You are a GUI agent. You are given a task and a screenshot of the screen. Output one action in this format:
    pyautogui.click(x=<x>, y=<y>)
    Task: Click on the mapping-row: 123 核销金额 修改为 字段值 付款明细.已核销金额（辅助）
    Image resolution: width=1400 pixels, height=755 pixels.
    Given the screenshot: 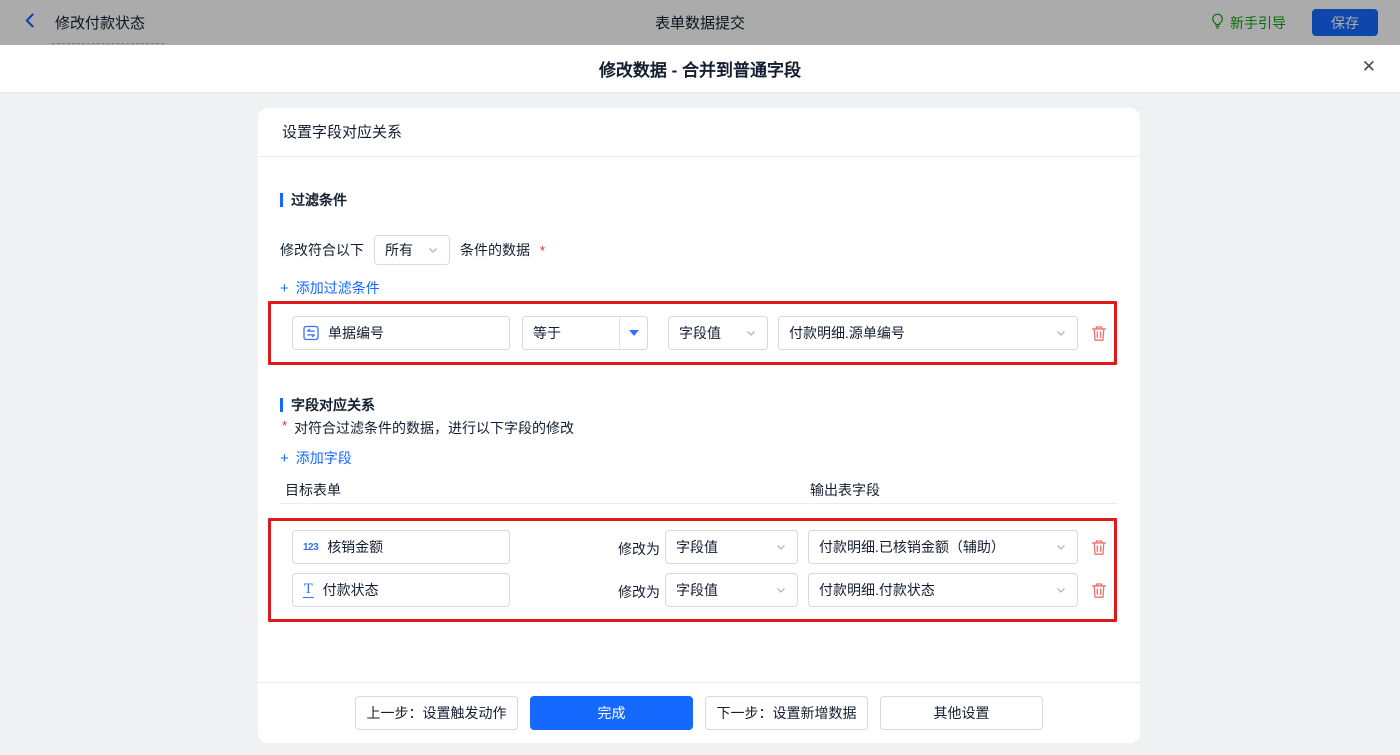 What is the action you would take?
    pyautogui.click(x=699, y=547)
    